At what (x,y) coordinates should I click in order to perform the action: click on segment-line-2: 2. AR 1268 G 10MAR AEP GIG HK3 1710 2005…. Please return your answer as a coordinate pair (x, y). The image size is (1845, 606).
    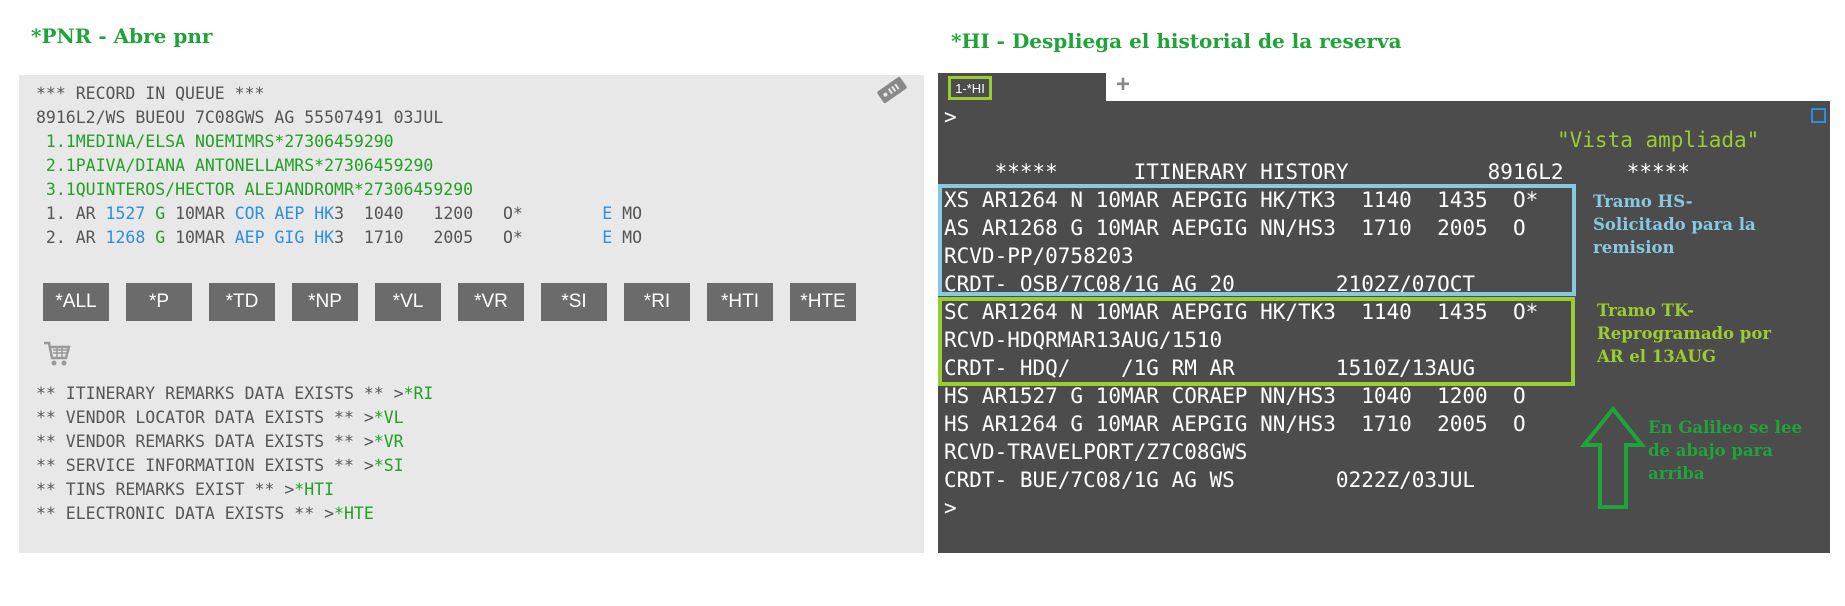
    Looking at the image, I should click on (339, 238).